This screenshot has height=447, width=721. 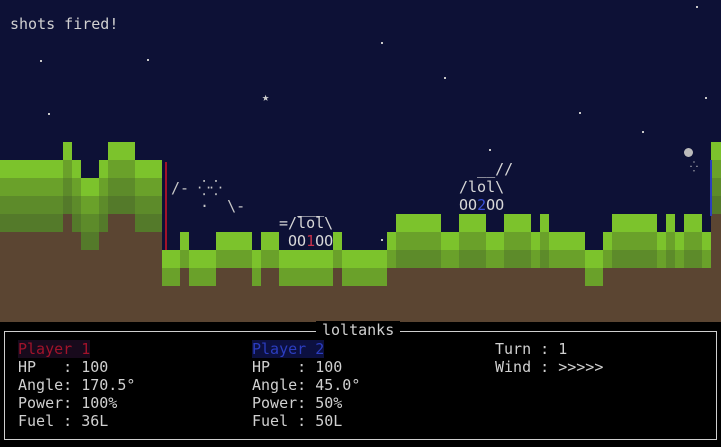 I want to click on player2-marker, so click(x=711, y=188).